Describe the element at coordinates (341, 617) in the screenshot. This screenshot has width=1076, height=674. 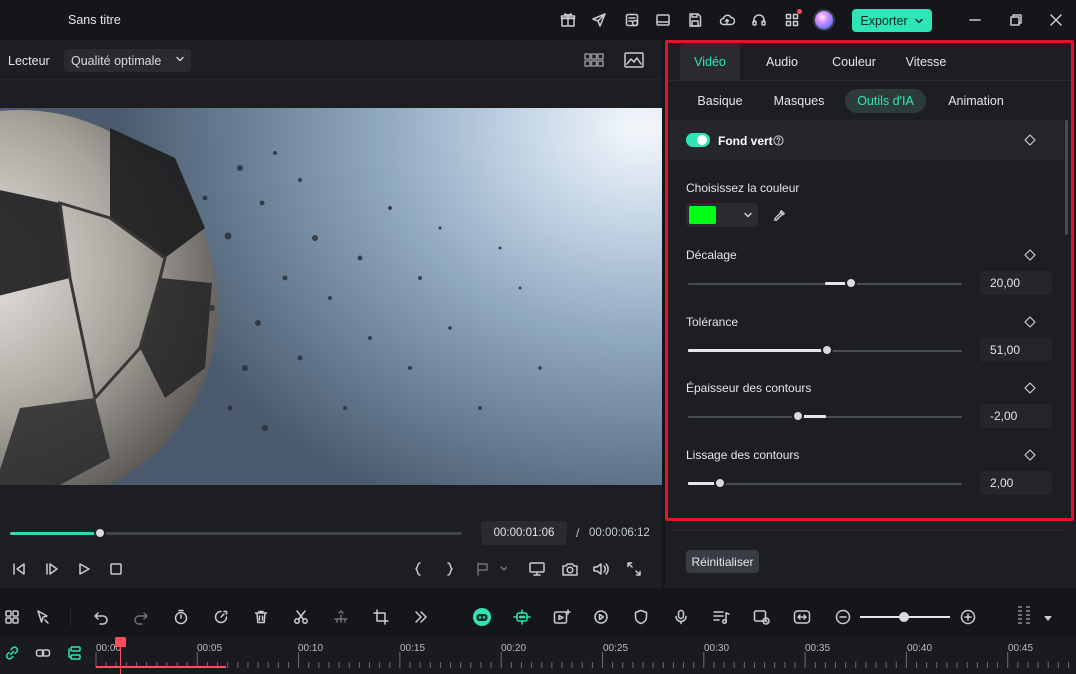
I see `audio-stretch-icon` at that location.